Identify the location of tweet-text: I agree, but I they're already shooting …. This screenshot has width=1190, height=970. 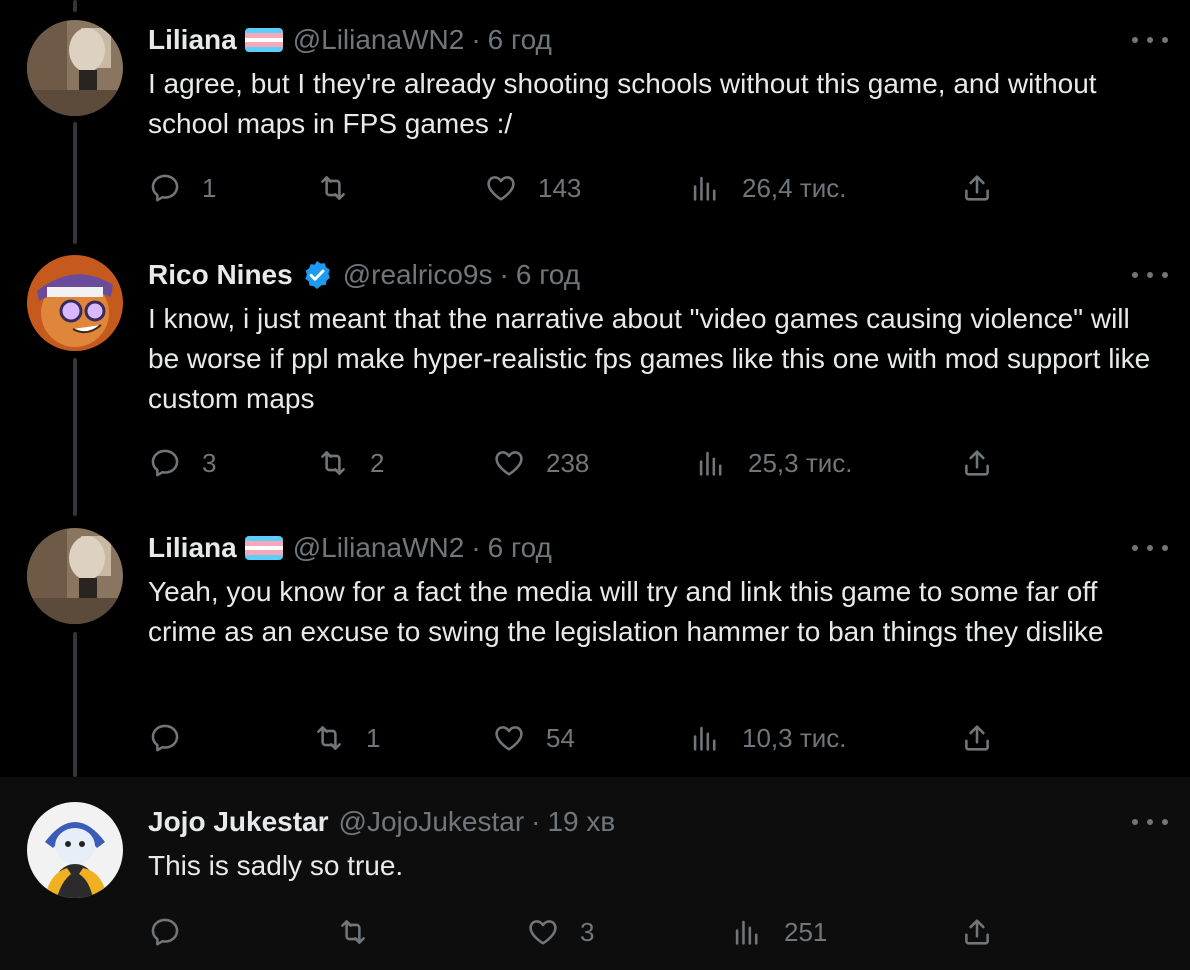
(622, 103).